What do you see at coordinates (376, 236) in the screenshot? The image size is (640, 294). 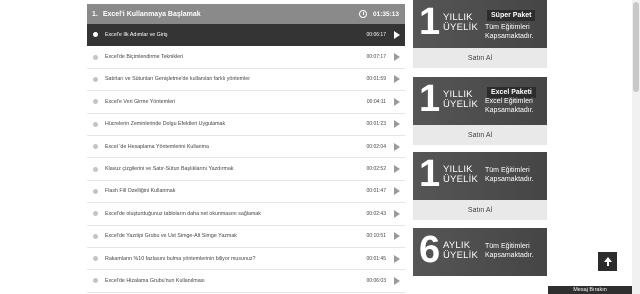 I see `lesson-duration: 00:10:51` at bounding box center [376, 236].